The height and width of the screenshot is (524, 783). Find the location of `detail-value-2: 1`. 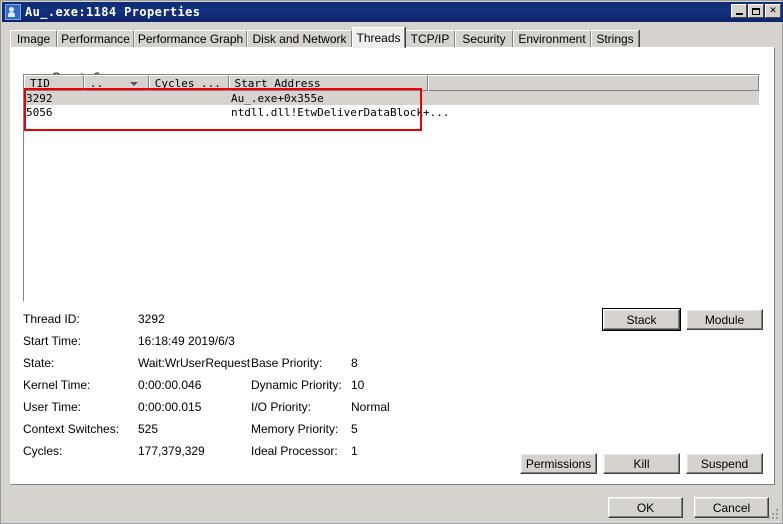

detail-value-2: 1 is located at coordinates (354, 451).